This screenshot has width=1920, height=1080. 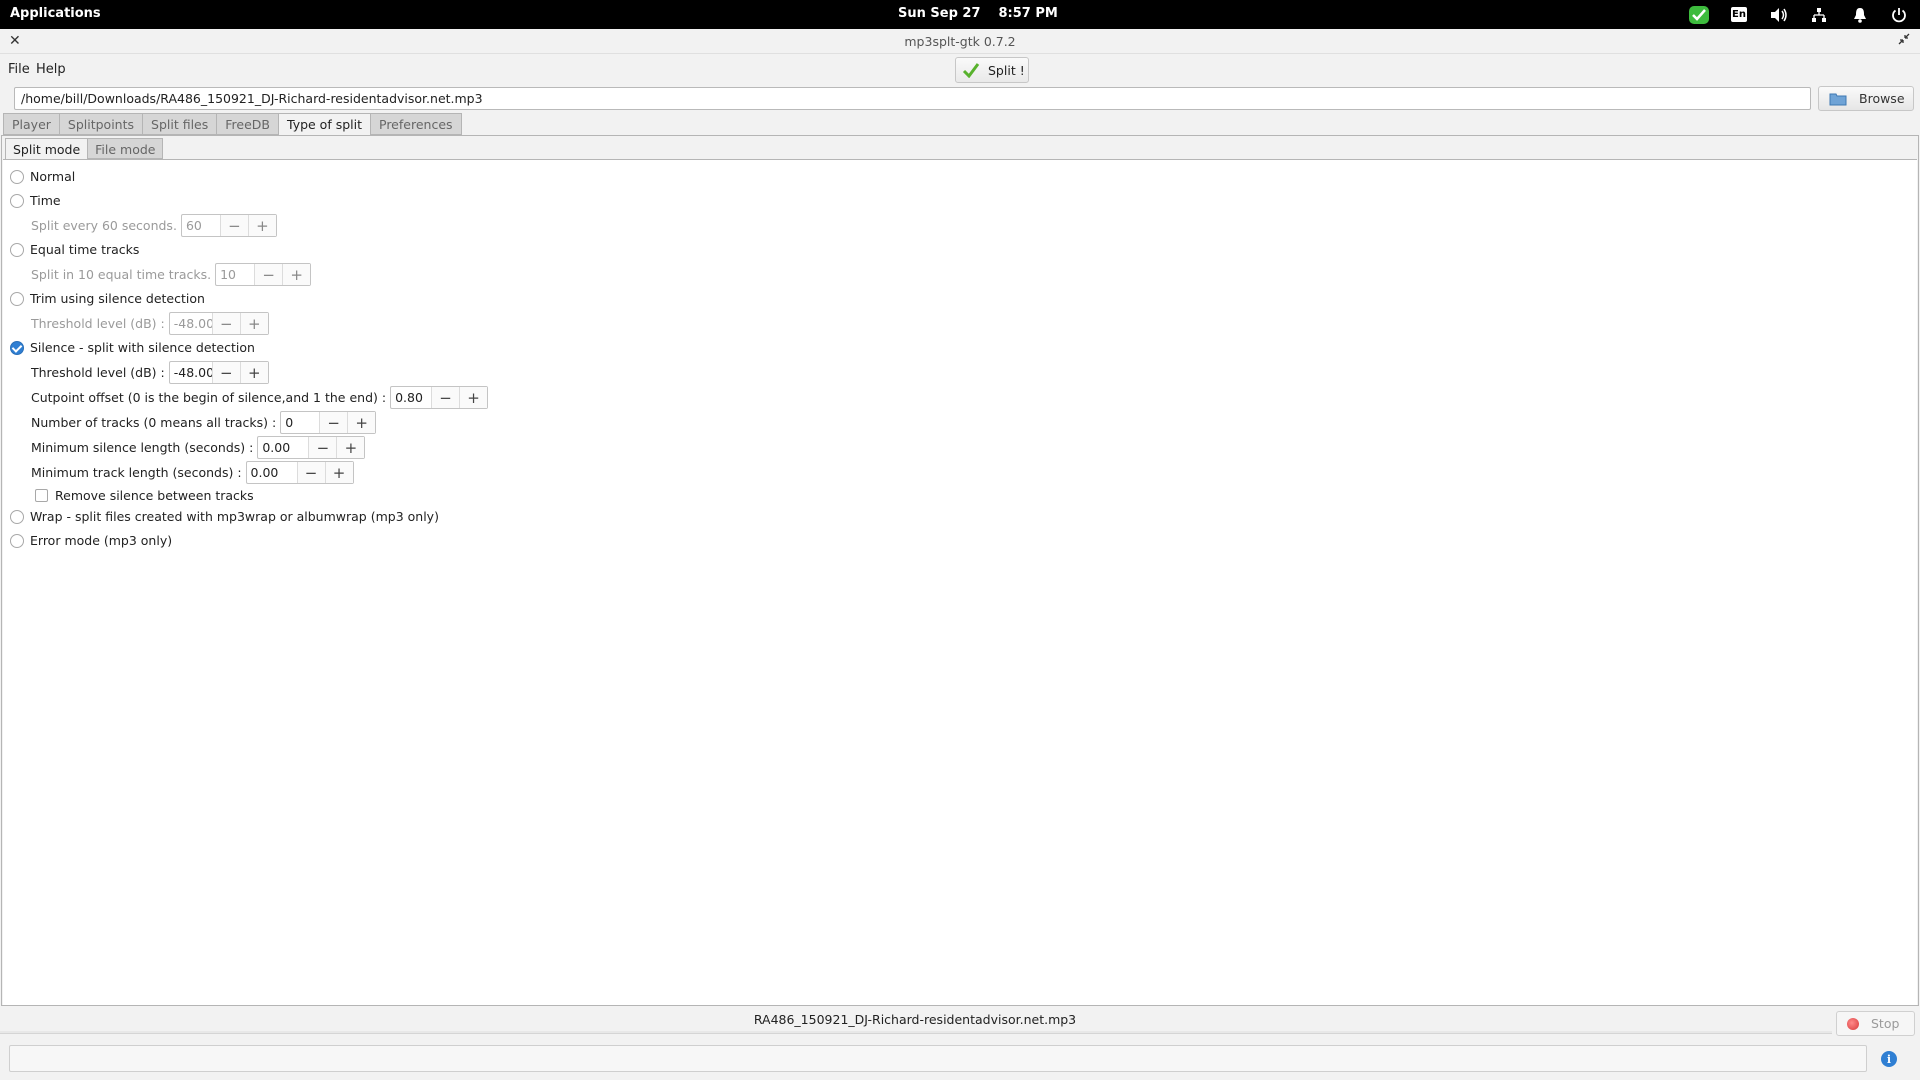 What do you see at coordinates (154, 495) in the screenshot?
I see `remove-silence-label: Remove silence between tracks` at bounding box center [154, 495].